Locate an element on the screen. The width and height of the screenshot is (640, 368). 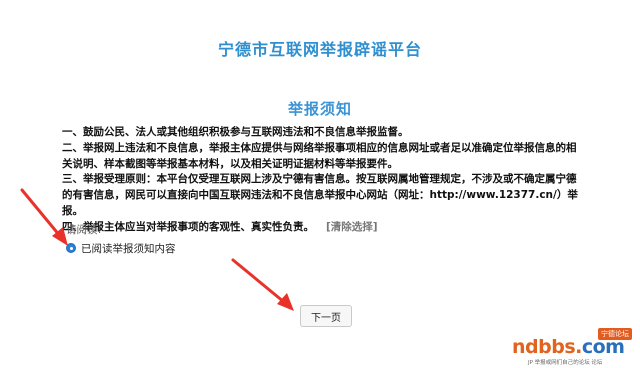
watermark-domain: com is located at coordinates (603, 347).